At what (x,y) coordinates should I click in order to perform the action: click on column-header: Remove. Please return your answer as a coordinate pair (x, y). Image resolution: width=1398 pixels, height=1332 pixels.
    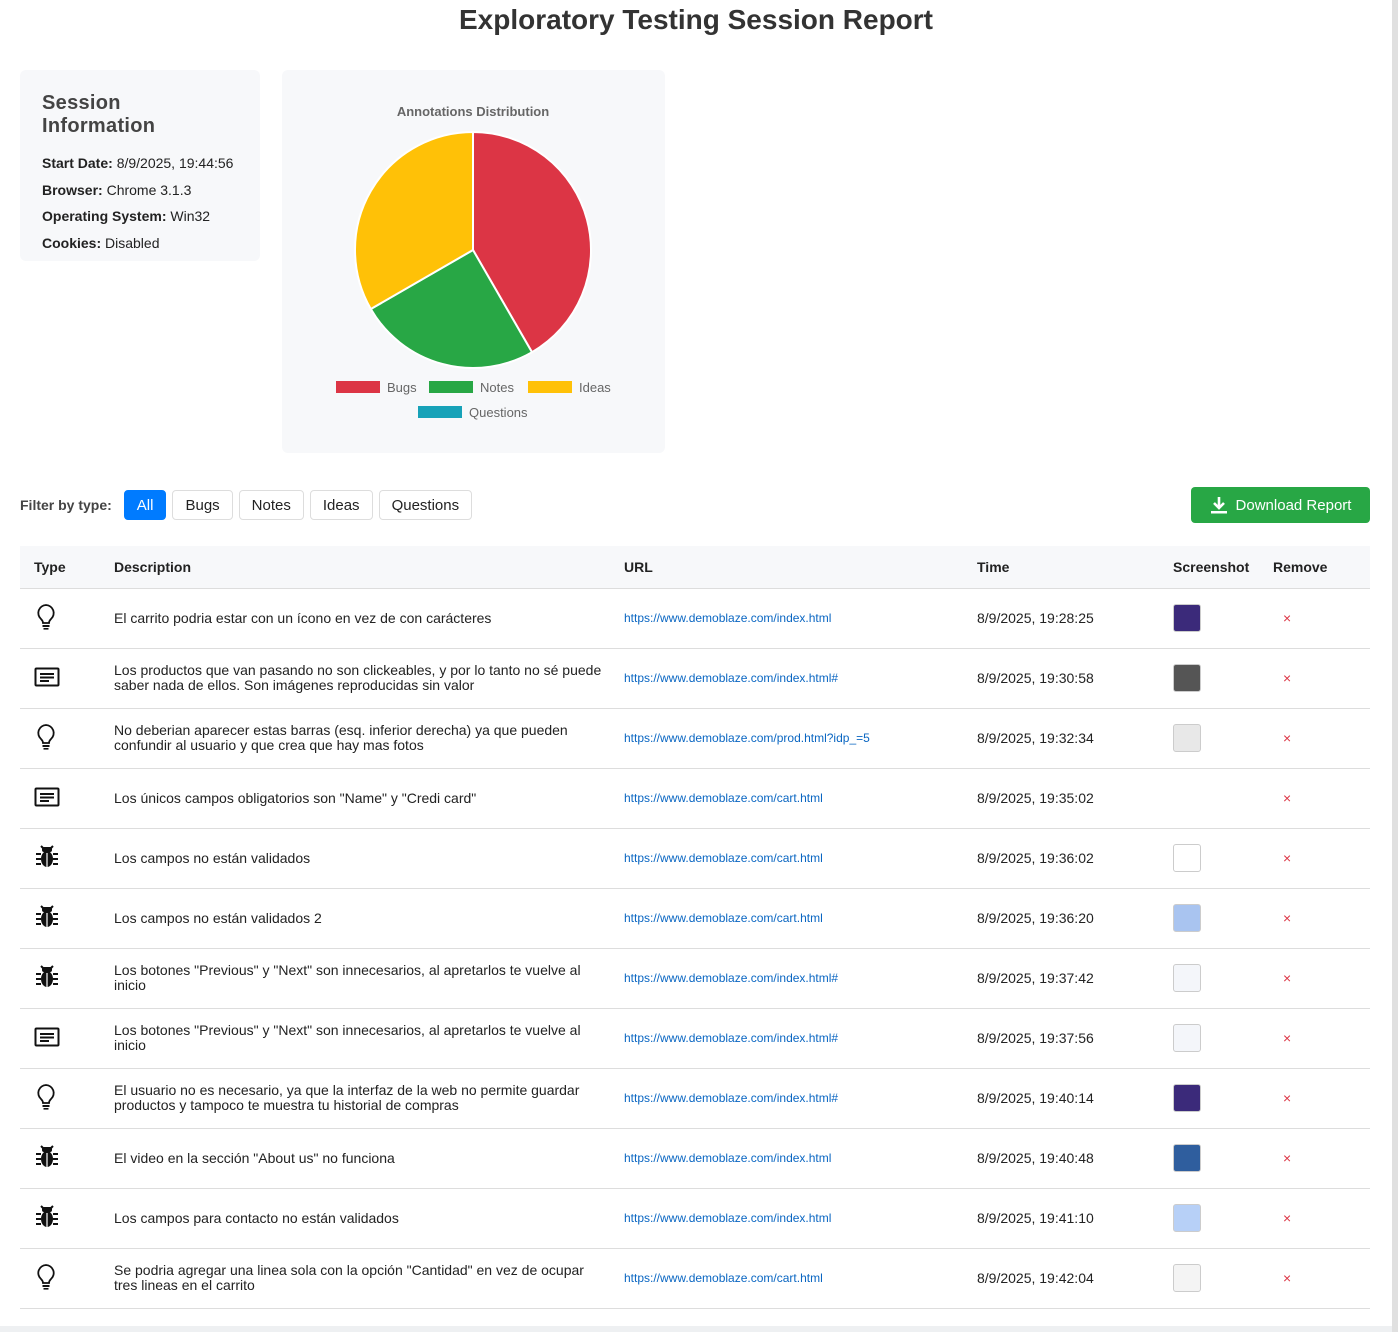
    Looking at the image, I should click on (1314, 567).